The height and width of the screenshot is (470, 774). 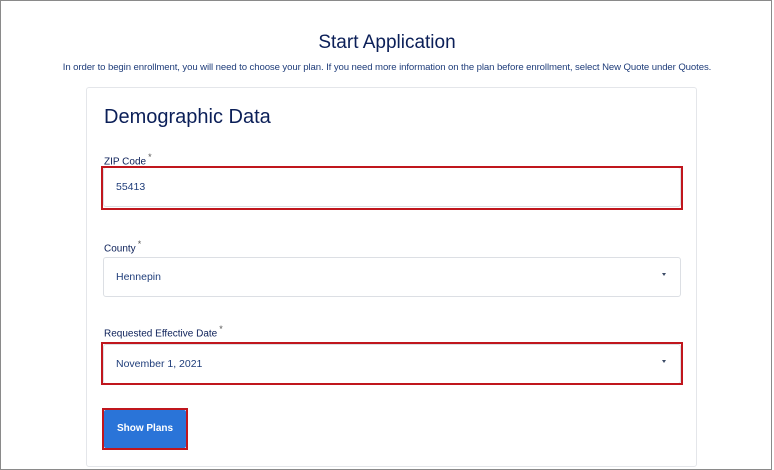 What do you see at coordinates (138, 277) in the screenshot?
I see `county-value: Hennepin` at bounding box center [138, 277].